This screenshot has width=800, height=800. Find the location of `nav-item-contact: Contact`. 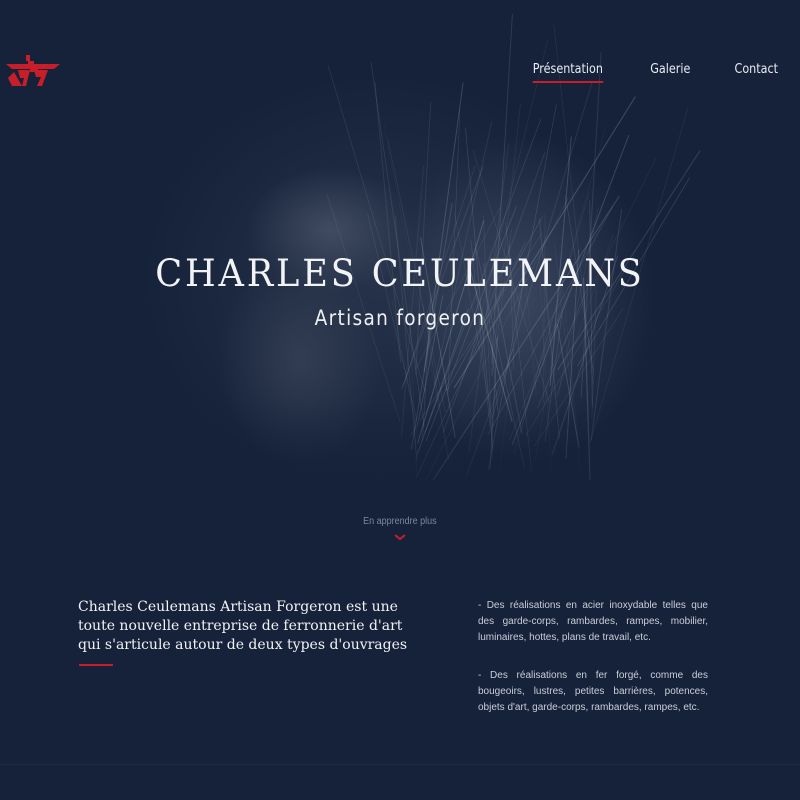

nav-item-contact: Contact is located at coordinates (756, 72).